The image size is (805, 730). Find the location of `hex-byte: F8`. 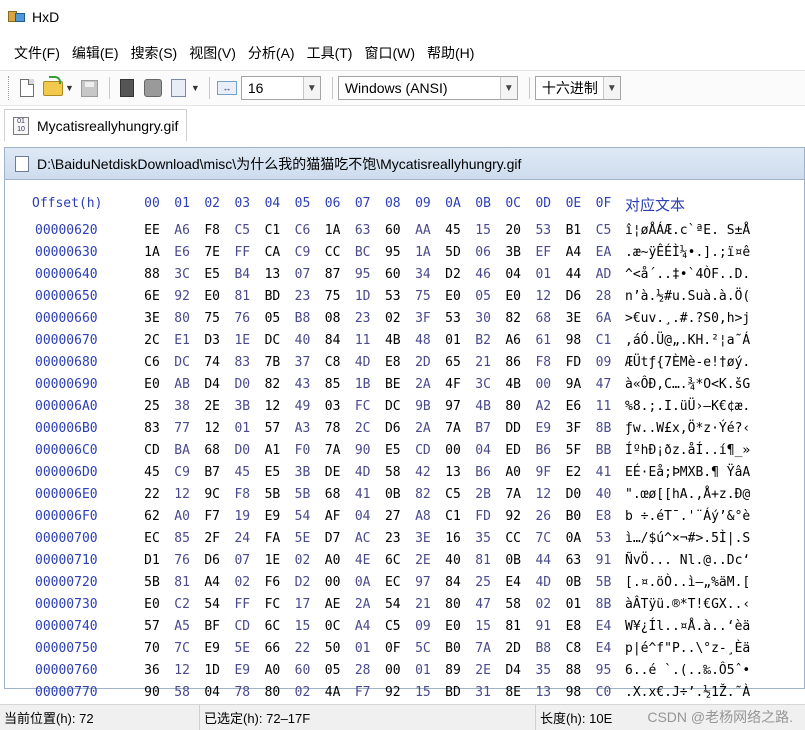

hex-byte: F8 is located at coordinates (242, 494).